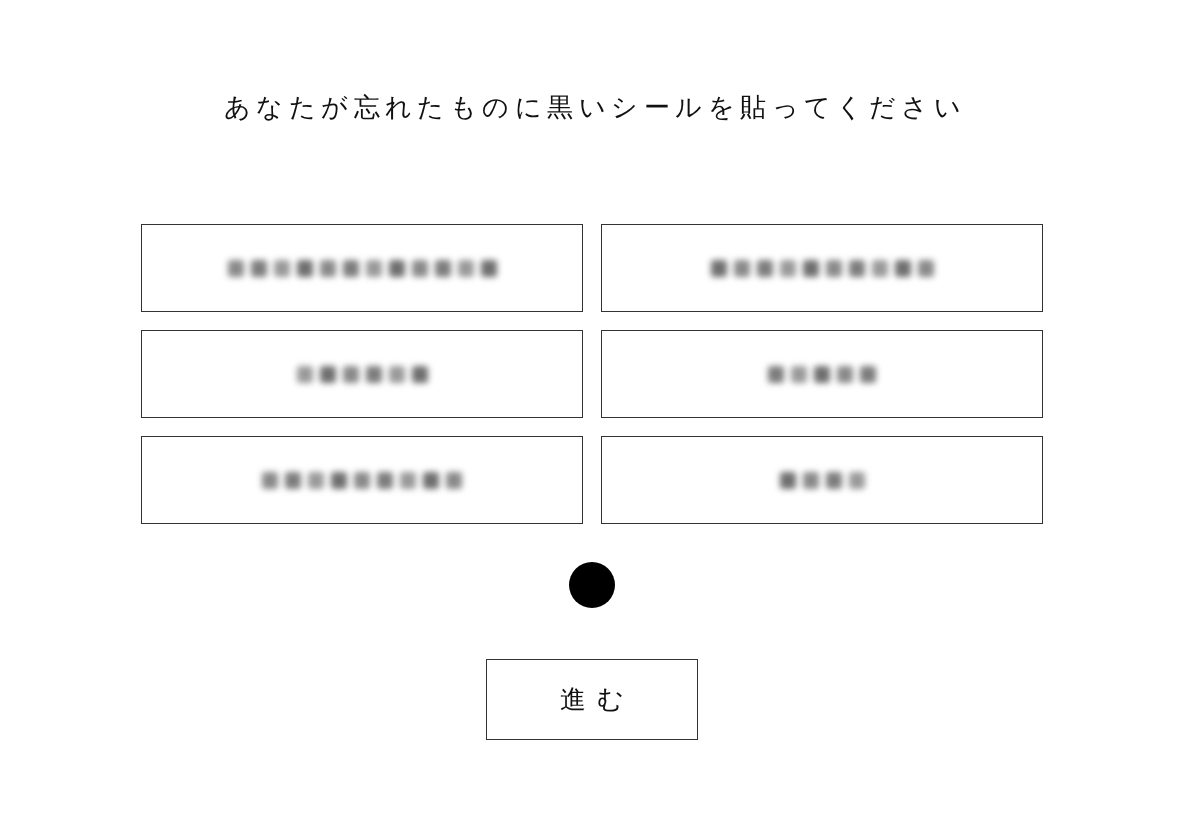 Image resolution: width=1200 pixels, height=813 pixels. I want to click on page-title: あなたが忘れたものに黒いシールを貼ってください, so click(595, 108).